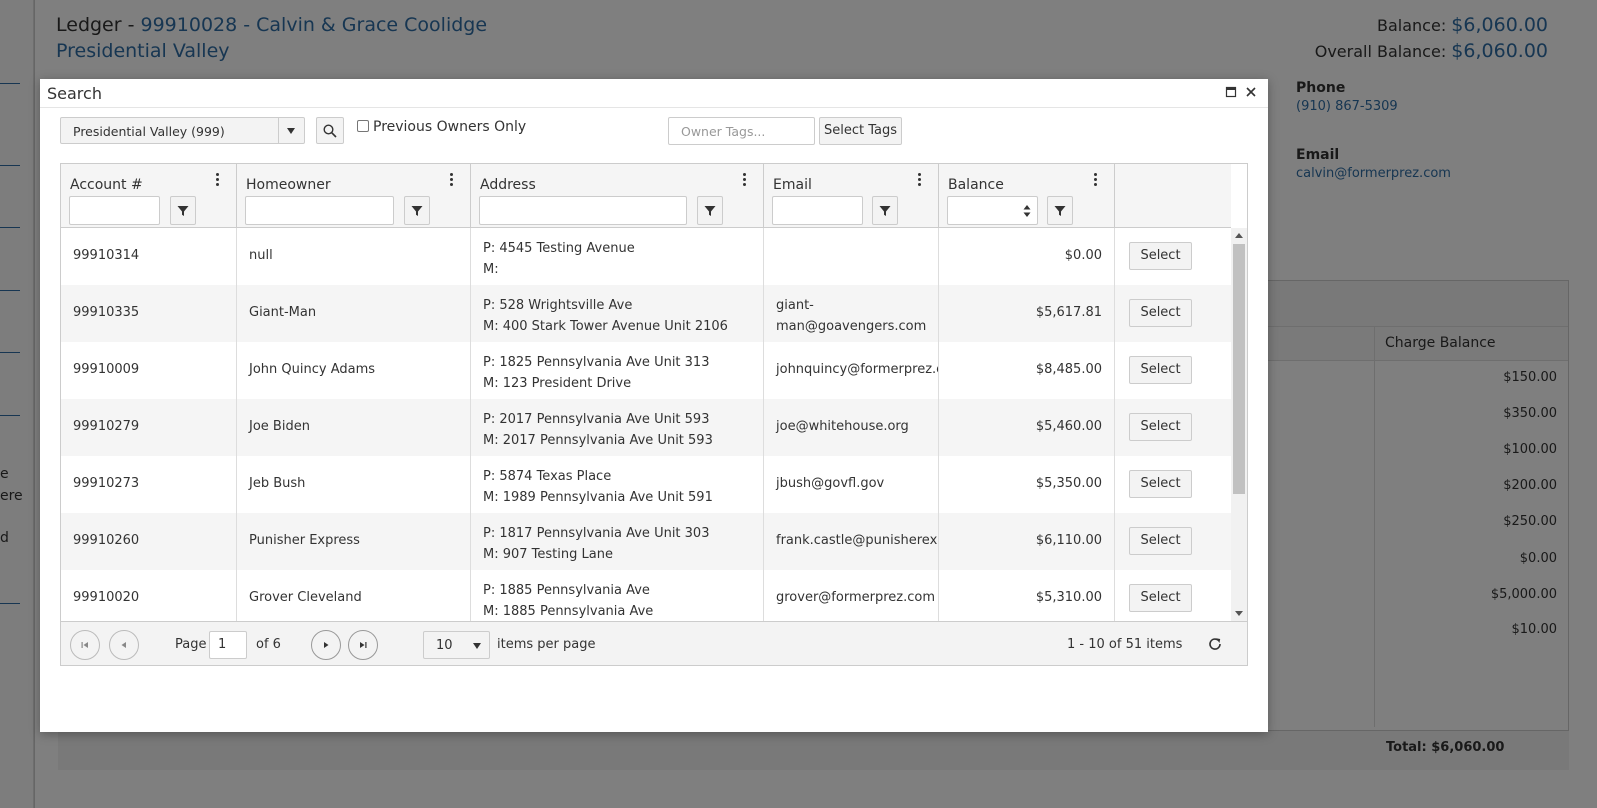  Describe the element at coordinates (74, 93) in the screenshot. I see `dialog-title: Search` at that location.